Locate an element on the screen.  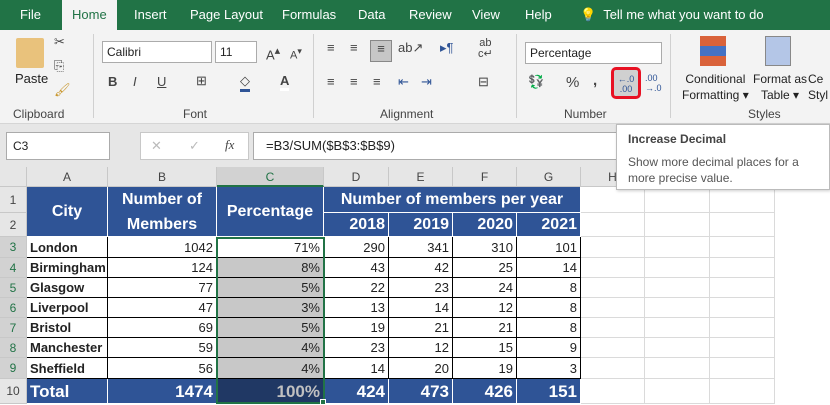
cell-G6: 8 is located at coordinates (549, 308).